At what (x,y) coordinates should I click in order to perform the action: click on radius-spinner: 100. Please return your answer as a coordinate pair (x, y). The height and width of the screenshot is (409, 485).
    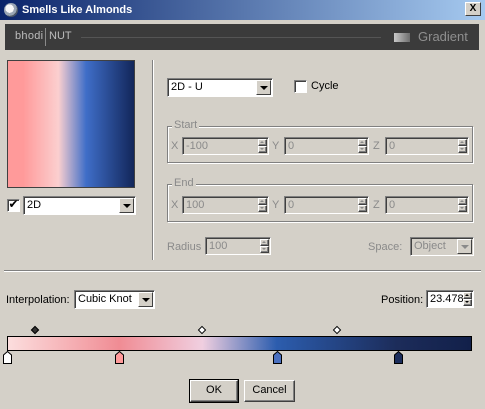
    Looking at the image, I should click on (238, 246).